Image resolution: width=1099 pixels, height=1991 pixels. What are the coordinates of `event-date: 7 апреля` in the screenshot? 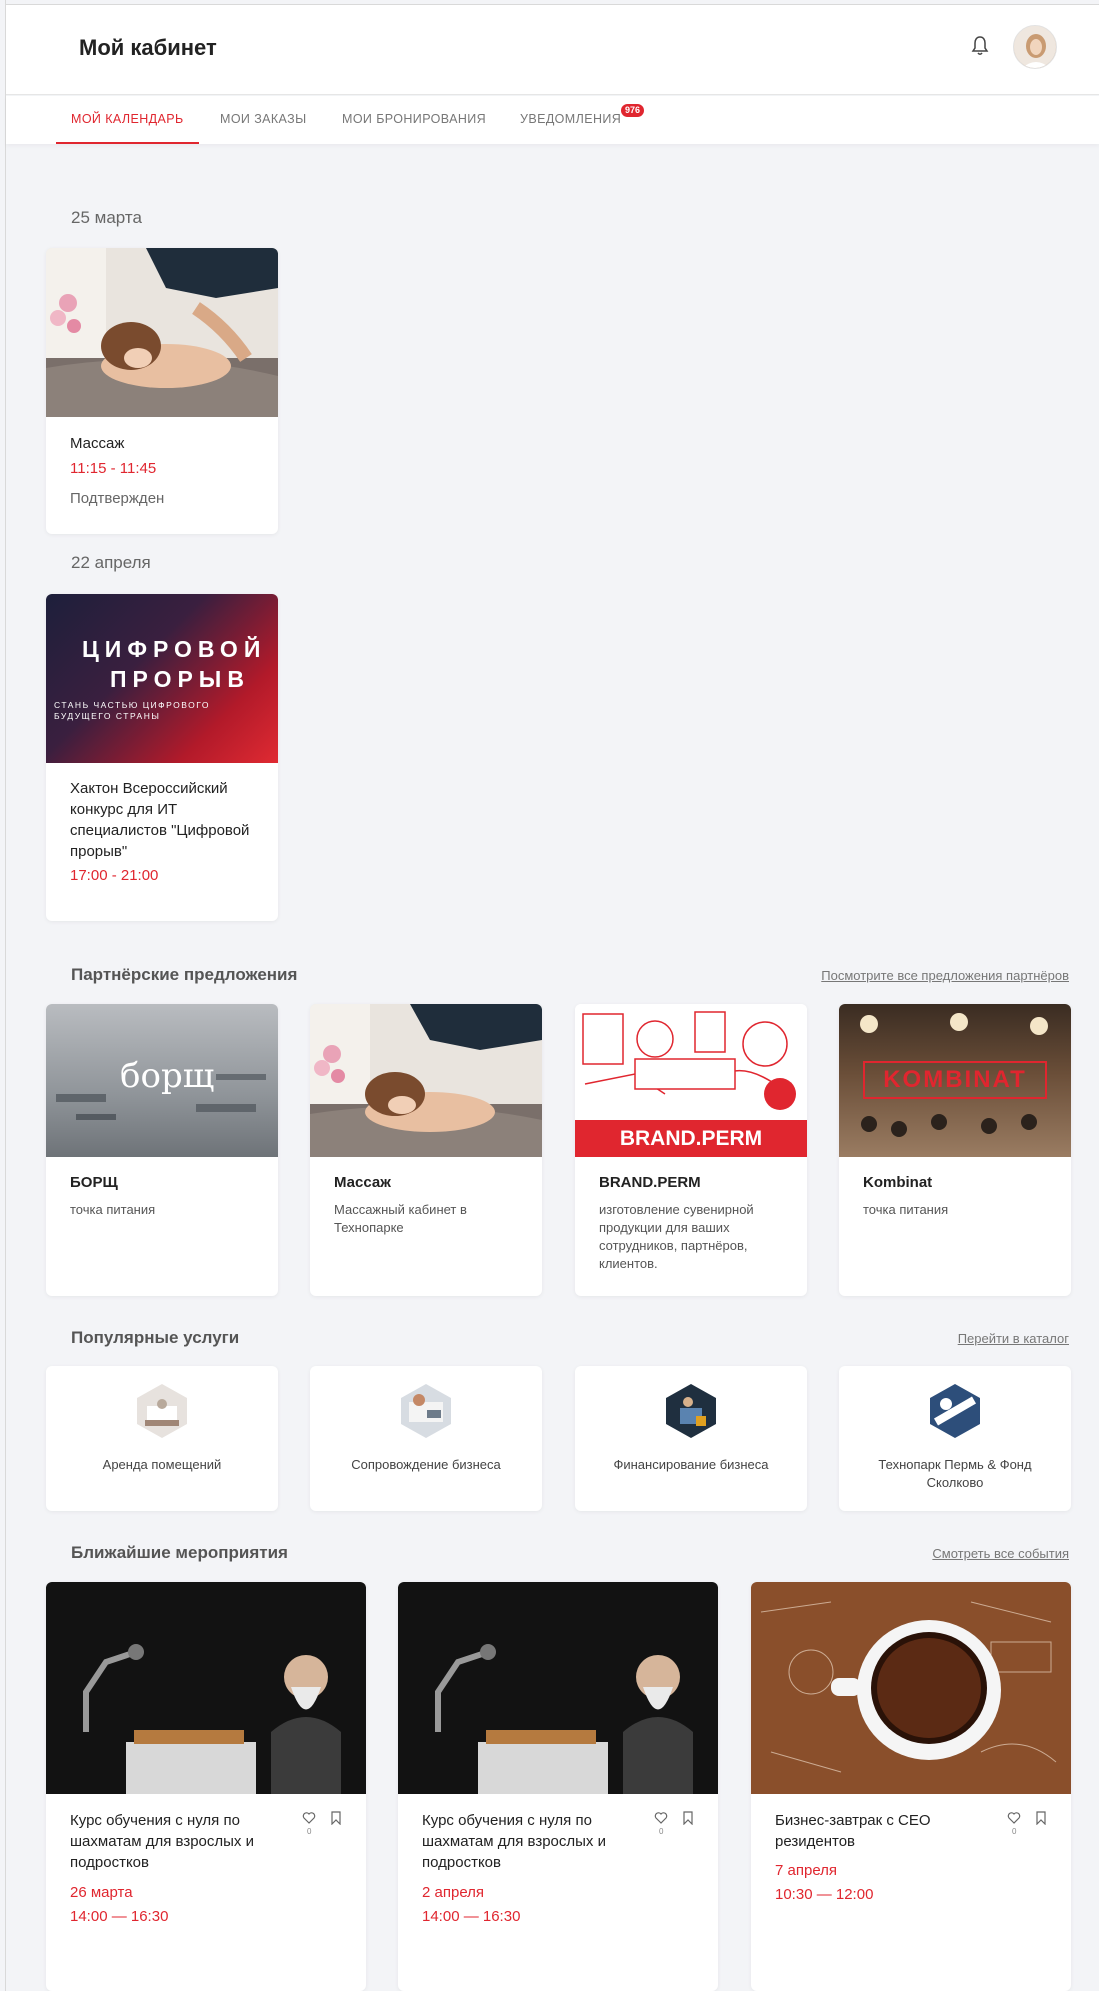 It's located at (806, 1870).